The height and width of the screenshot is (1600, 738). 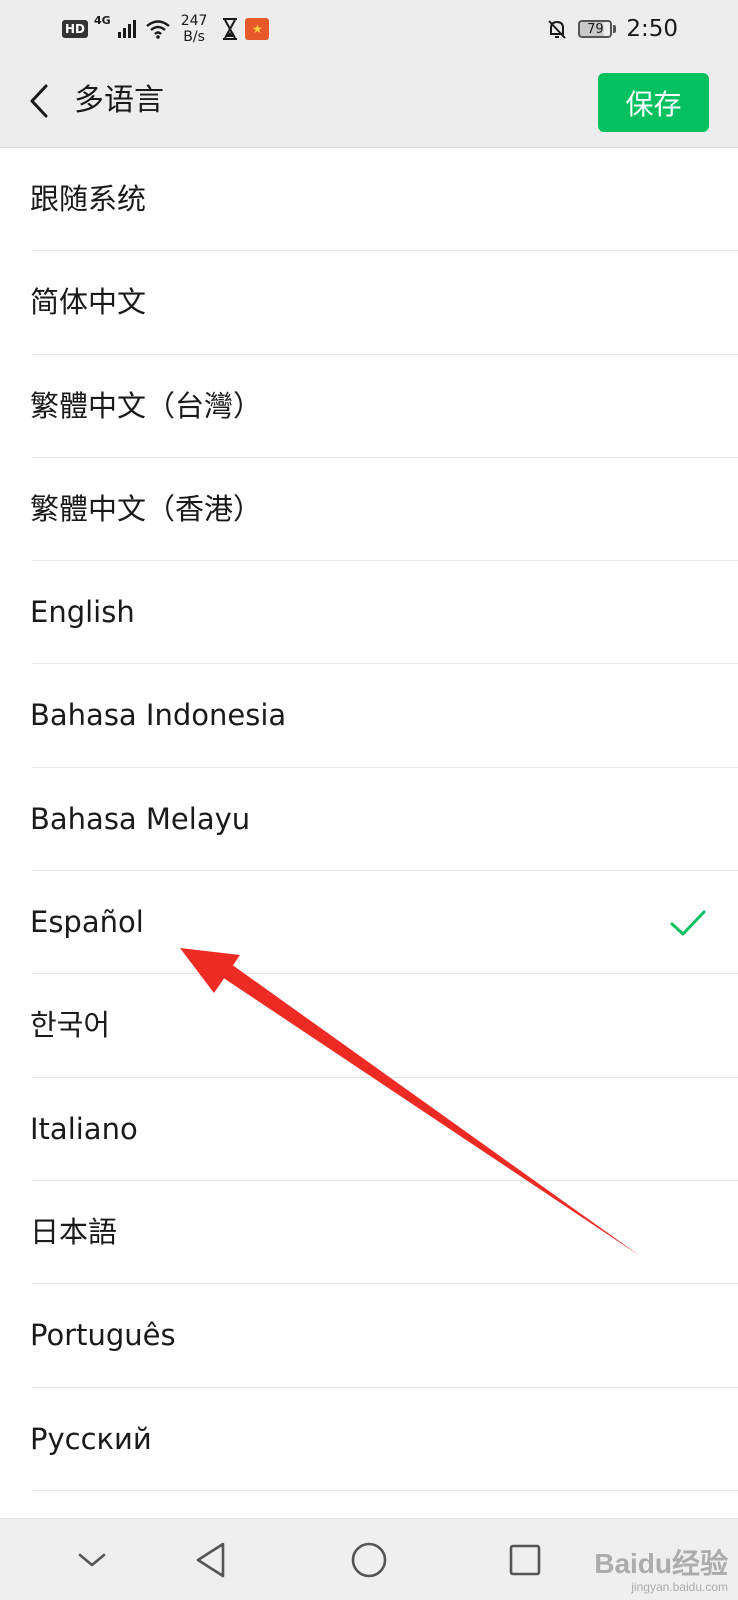 I want to click on battery-indicator: 79, so click(x=597, y=29).